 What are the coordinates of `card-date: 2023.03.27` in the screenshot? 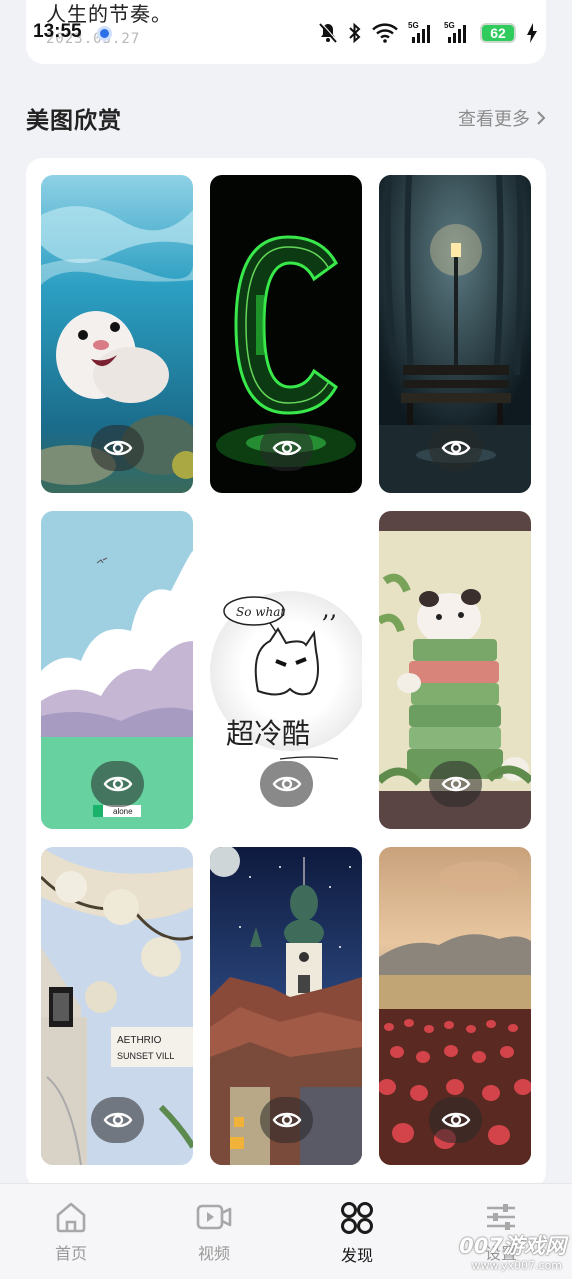 It's located at (93, 39).